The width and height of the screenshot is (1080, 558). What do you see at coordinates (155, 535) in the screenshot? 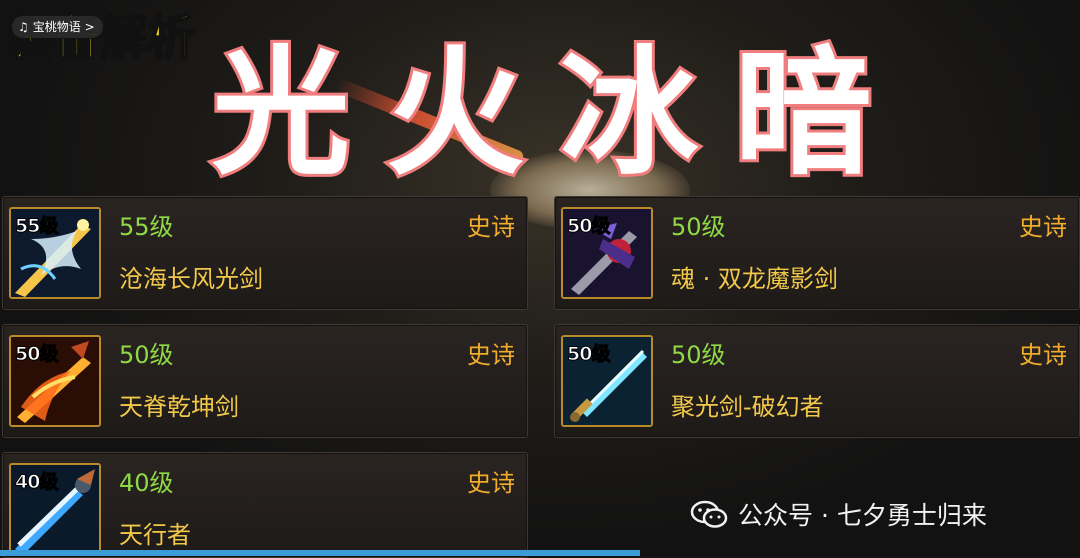
I see `item-name: 天行者` at bounding box center [155, 535].